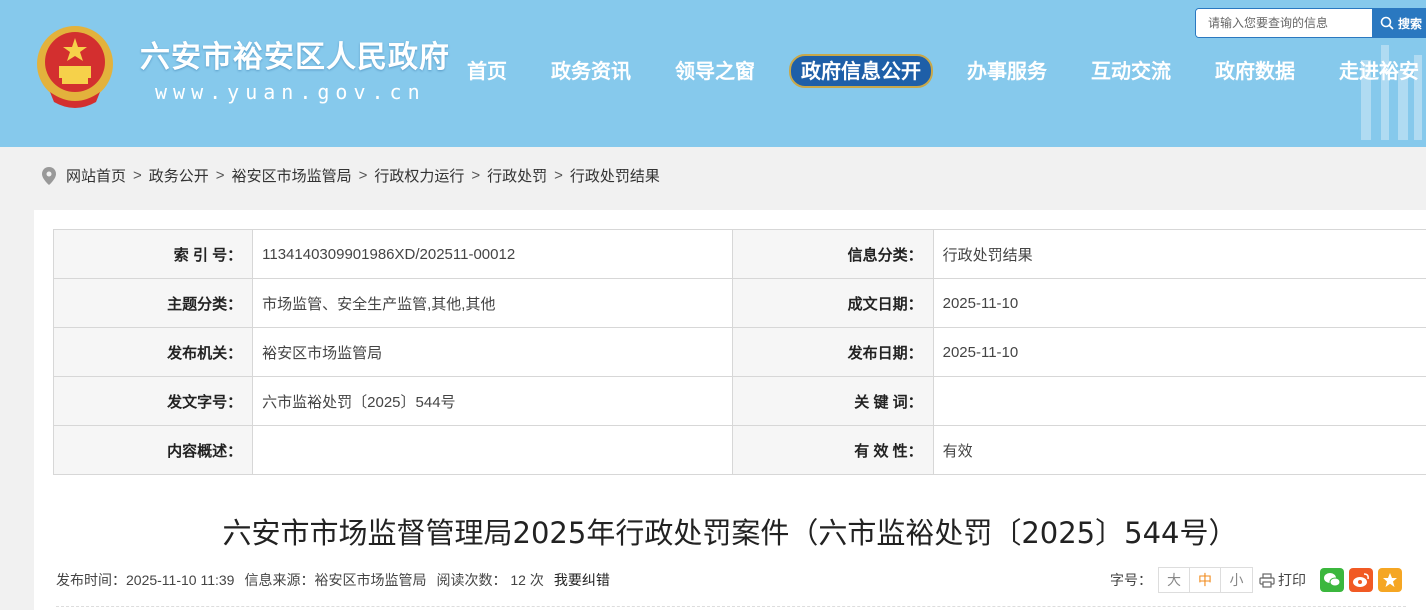 Image resolution: width=1426 pixels, height=610 pixels. Describe the element at coordinates (493, 303) in the screenshot. I see `meta-value: 市场监管、安全生产监管,其他,其他` at that location.